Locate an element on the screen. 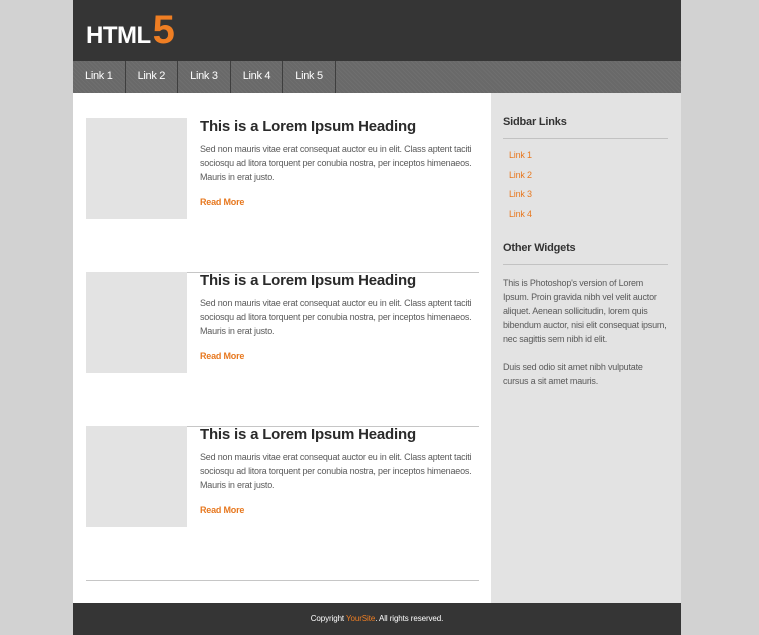 The width and height of the screenshot is (759, 635). sidebar-link-1: Link 1 is located at coordinates (520, 160).